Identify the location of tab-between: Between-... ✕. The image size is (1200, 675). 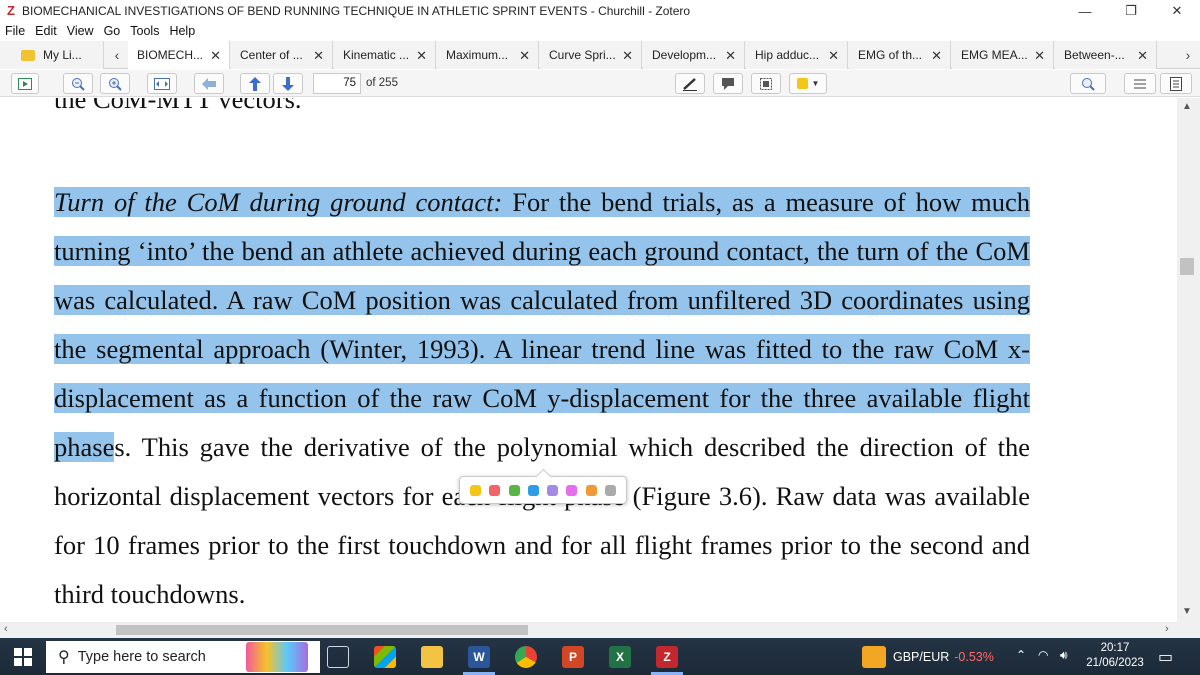
(1106, 55).